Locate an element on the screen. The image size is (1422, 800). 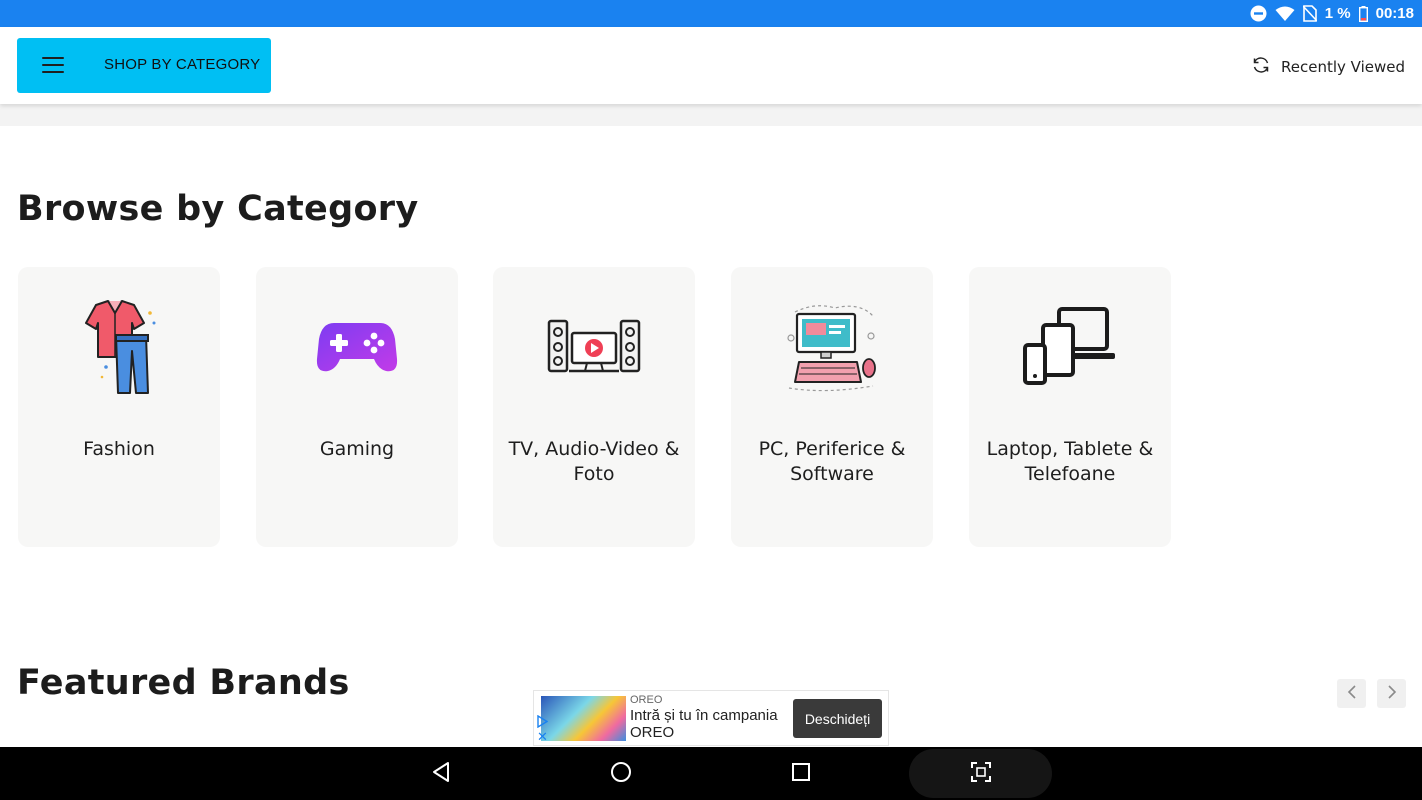
devices-icon is located at coordinates (1070, 349).